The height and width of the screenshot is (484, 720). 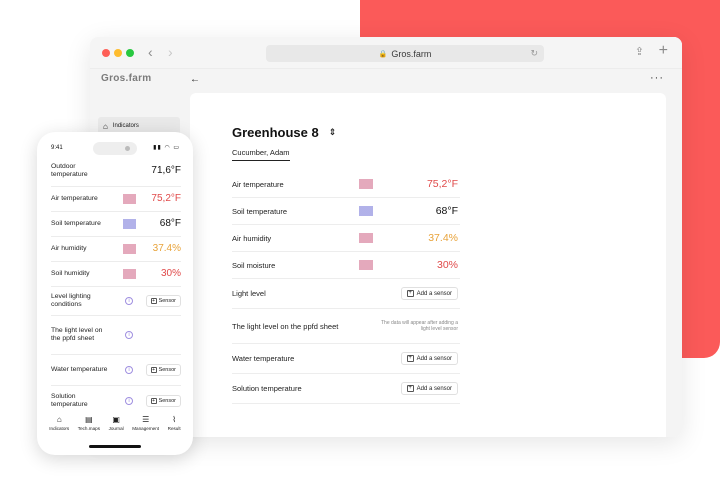 I want to click on indicator-row-light-level: Light level + Add a sensor, so click(x=346, y=294).